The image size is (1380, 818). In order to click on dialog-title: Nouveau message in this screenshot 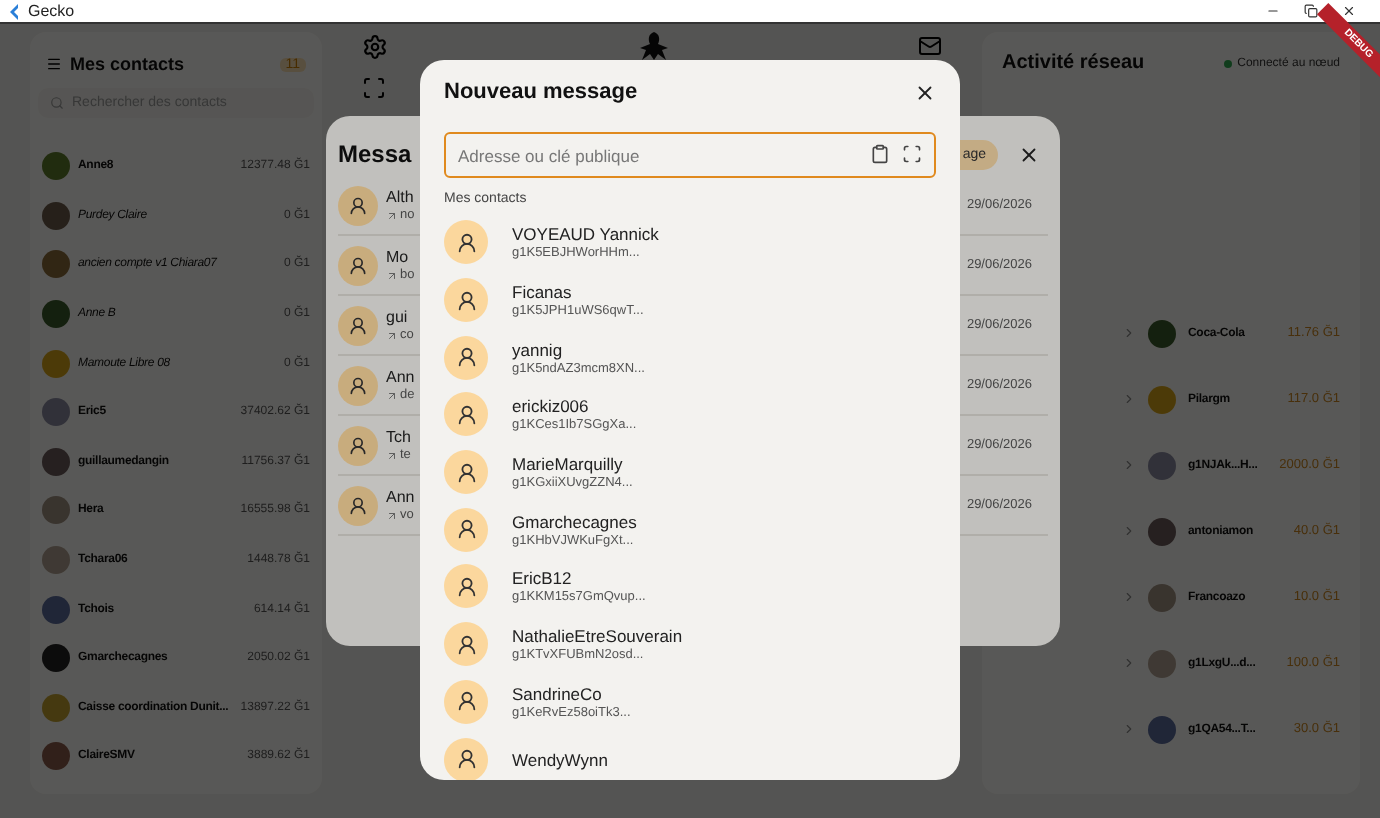, I will do `click(541, 92)`.